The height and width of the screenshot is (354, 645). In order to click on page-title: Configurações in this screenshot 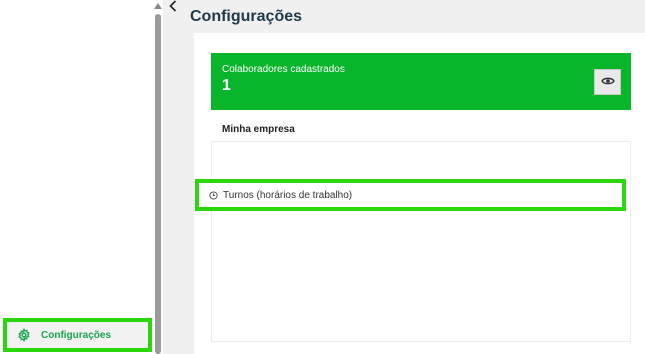, I will do `click(246, 16)`.